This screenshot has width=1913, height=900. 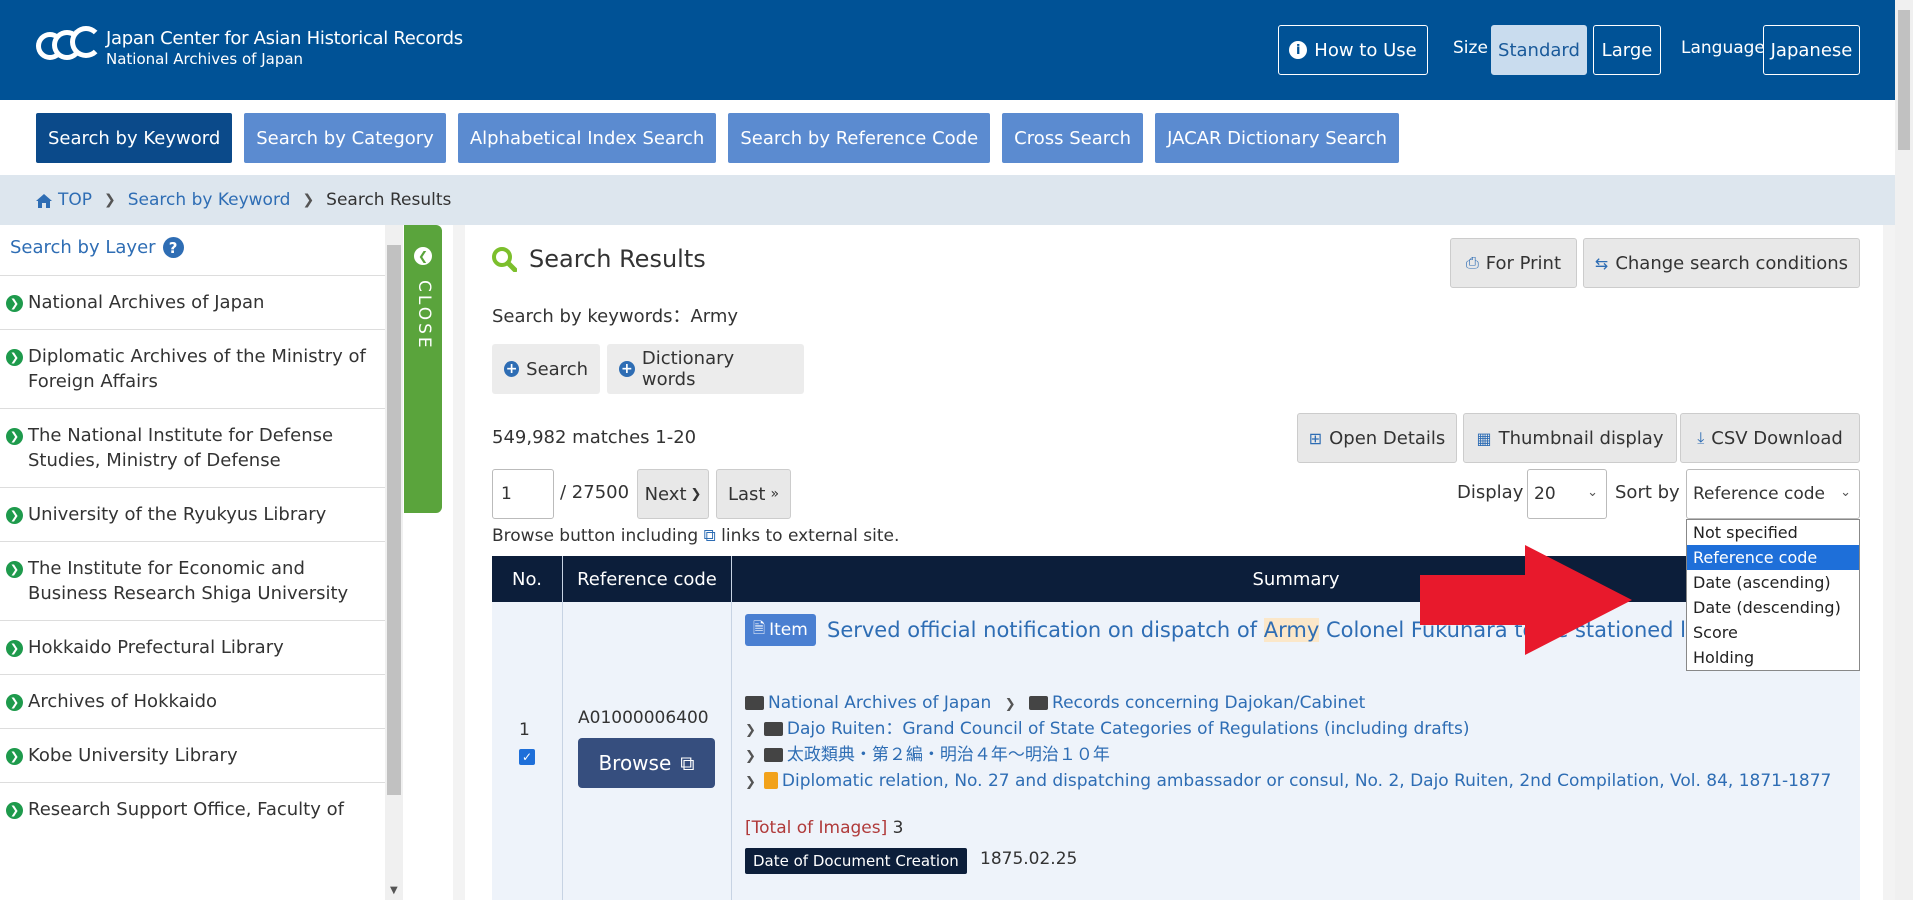 What do you see at coordinates (1647, 492) in the screenshot?
I see `sort-label: Sort by` at bounding box center [1647, 492].